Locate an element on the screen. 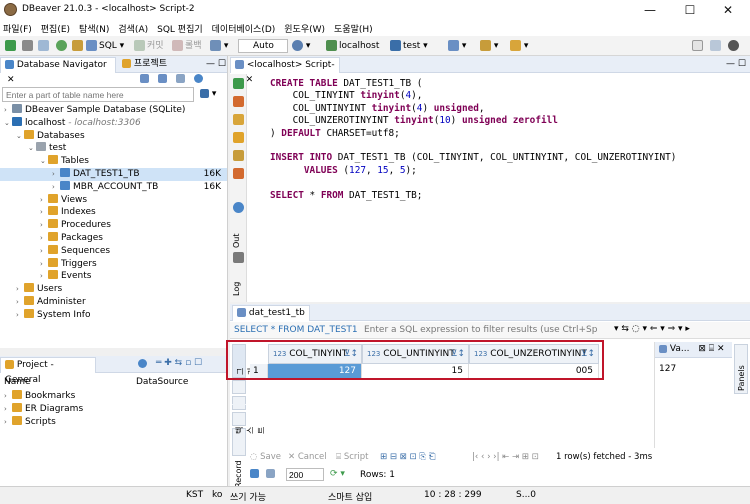 This screenshot has width=750, height=504. tools-icon: ▾ is located at coordinates (489, 46).